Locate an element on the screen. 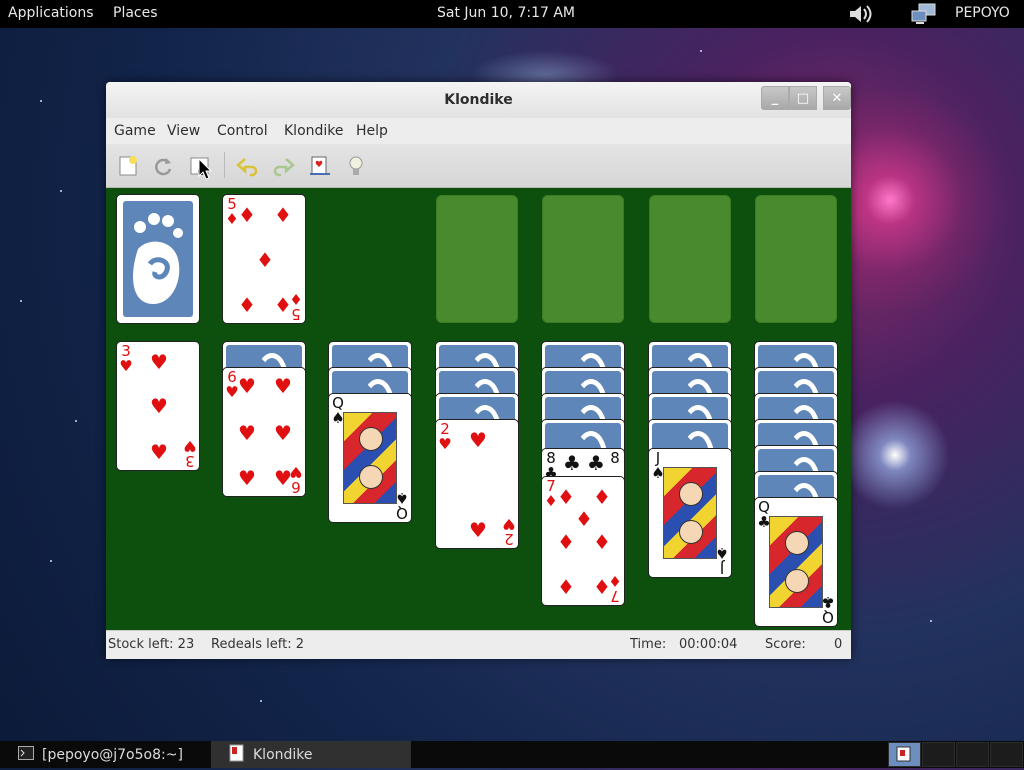 This screenshot has height=770, width=1024. speaker-icon is located at coordinates (861, 16).